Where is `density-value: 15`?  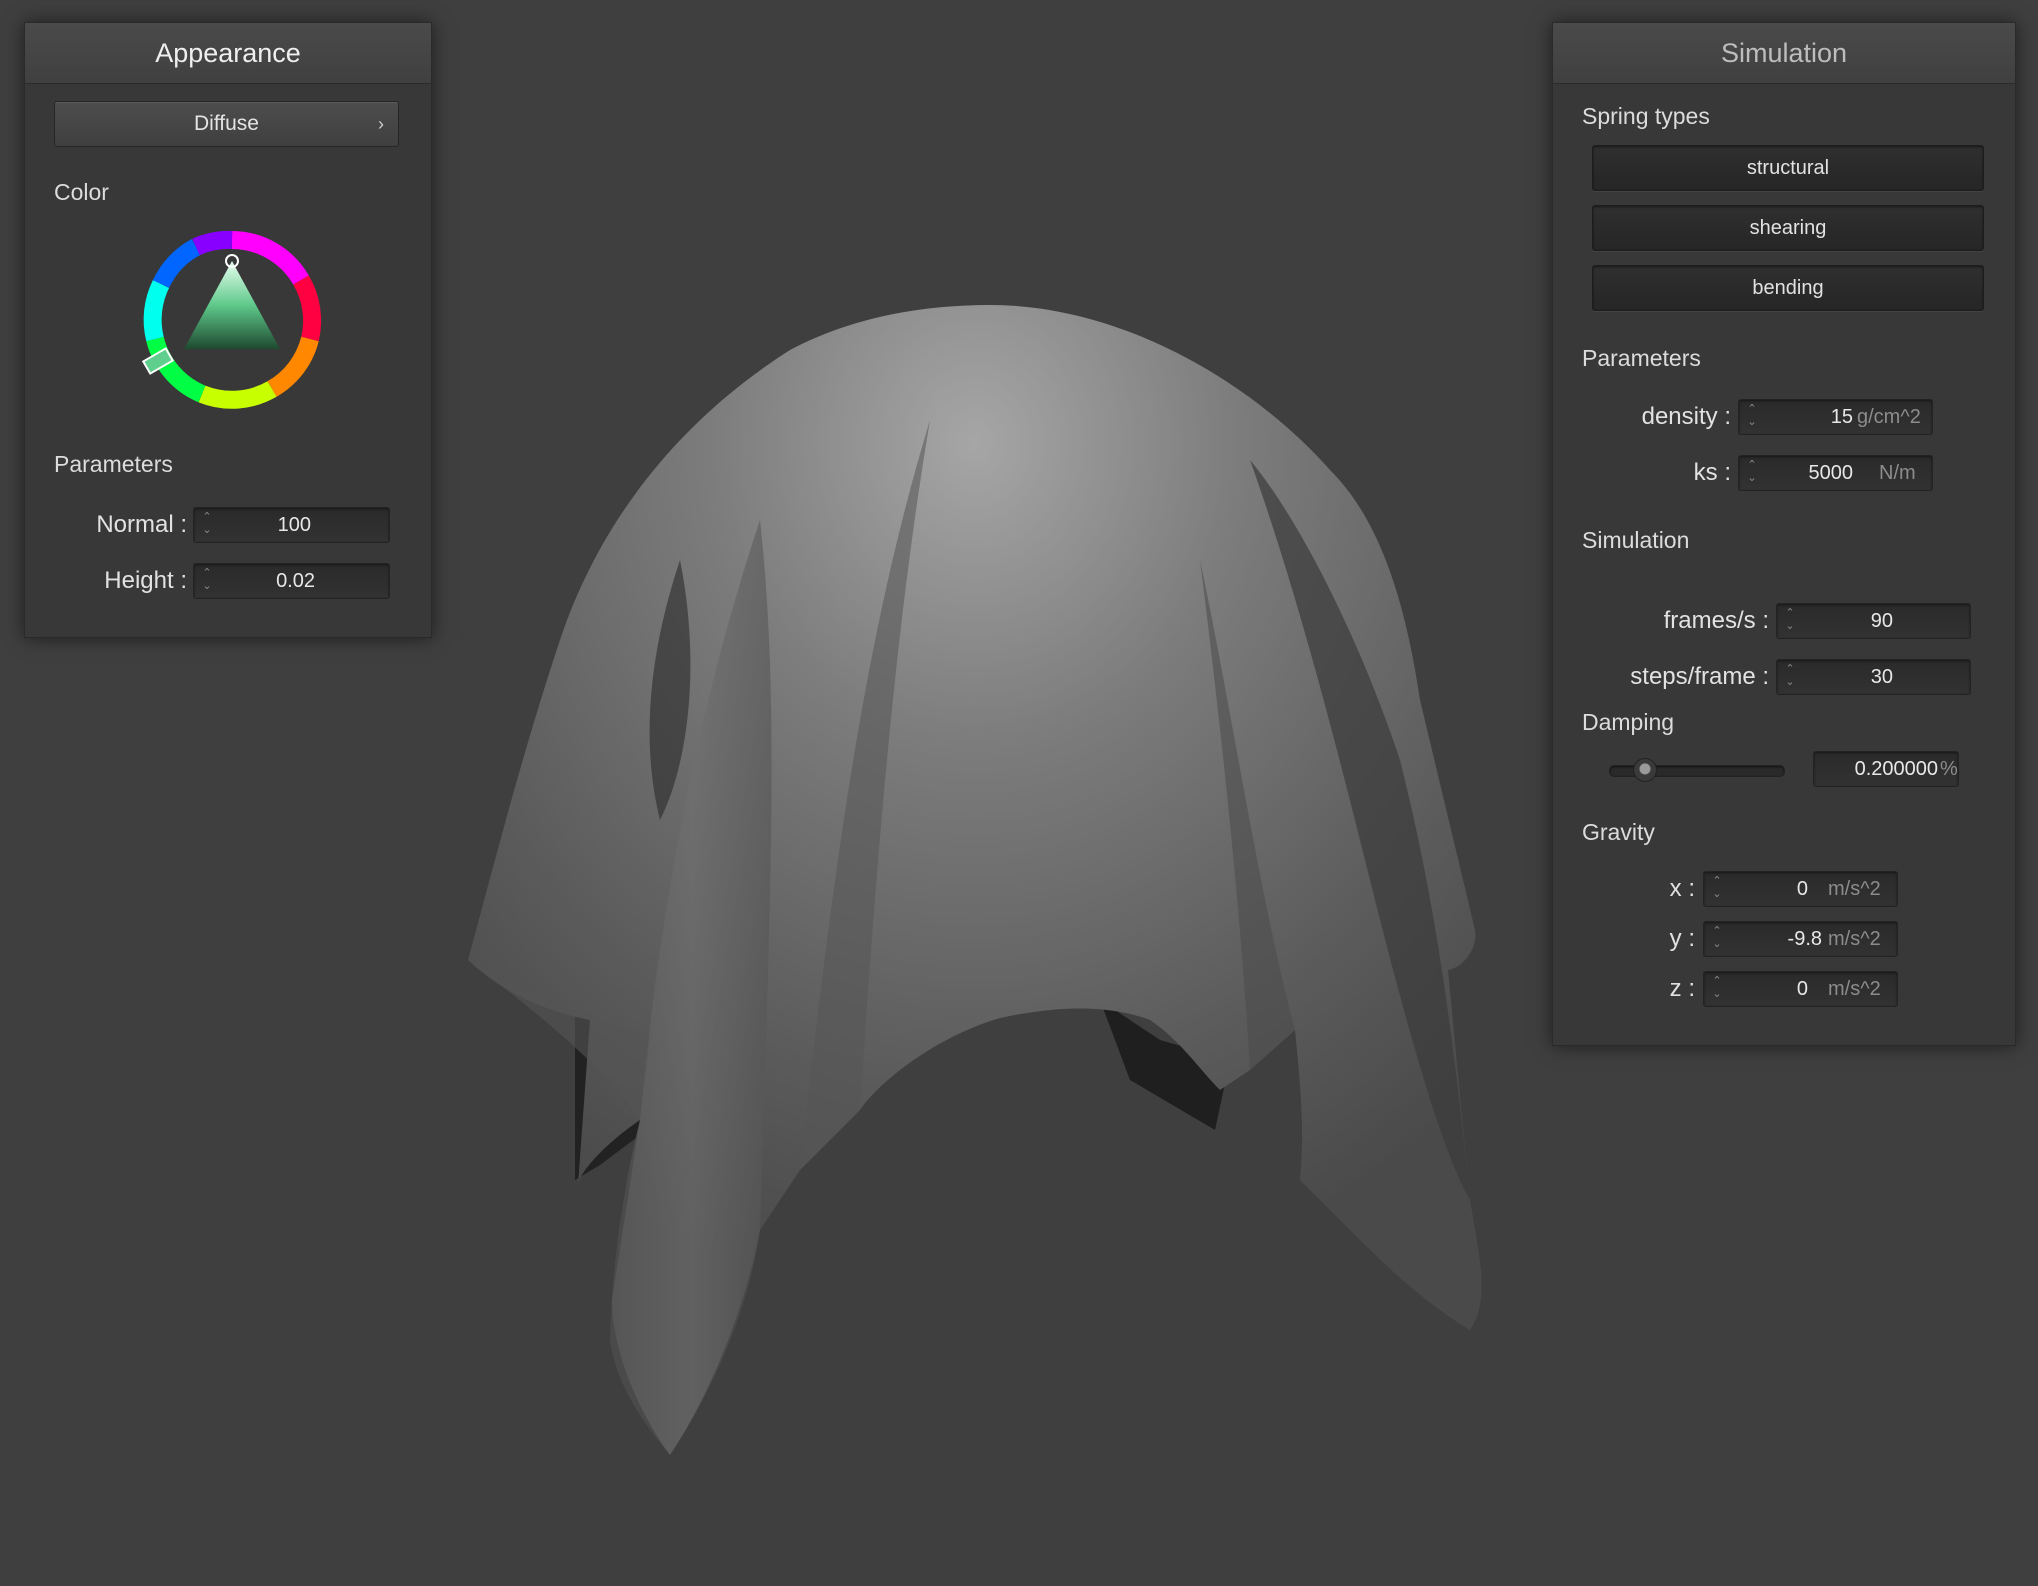 density-value: 15 is located at coordinates (1806, 417).